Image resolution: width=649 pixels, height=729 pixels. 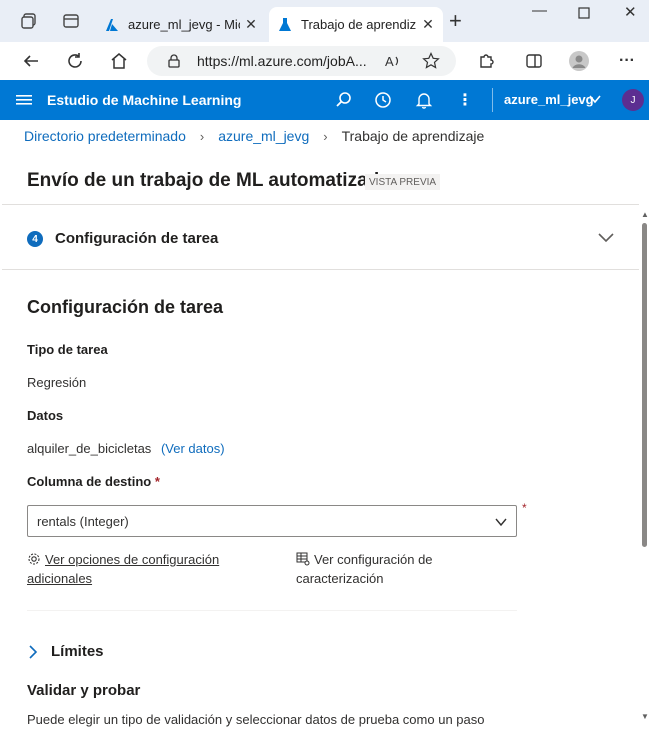 What do you see at coordinates (389, 61) in the screenshot?
I see `svg-text: A` at bounding box center [389, 61].